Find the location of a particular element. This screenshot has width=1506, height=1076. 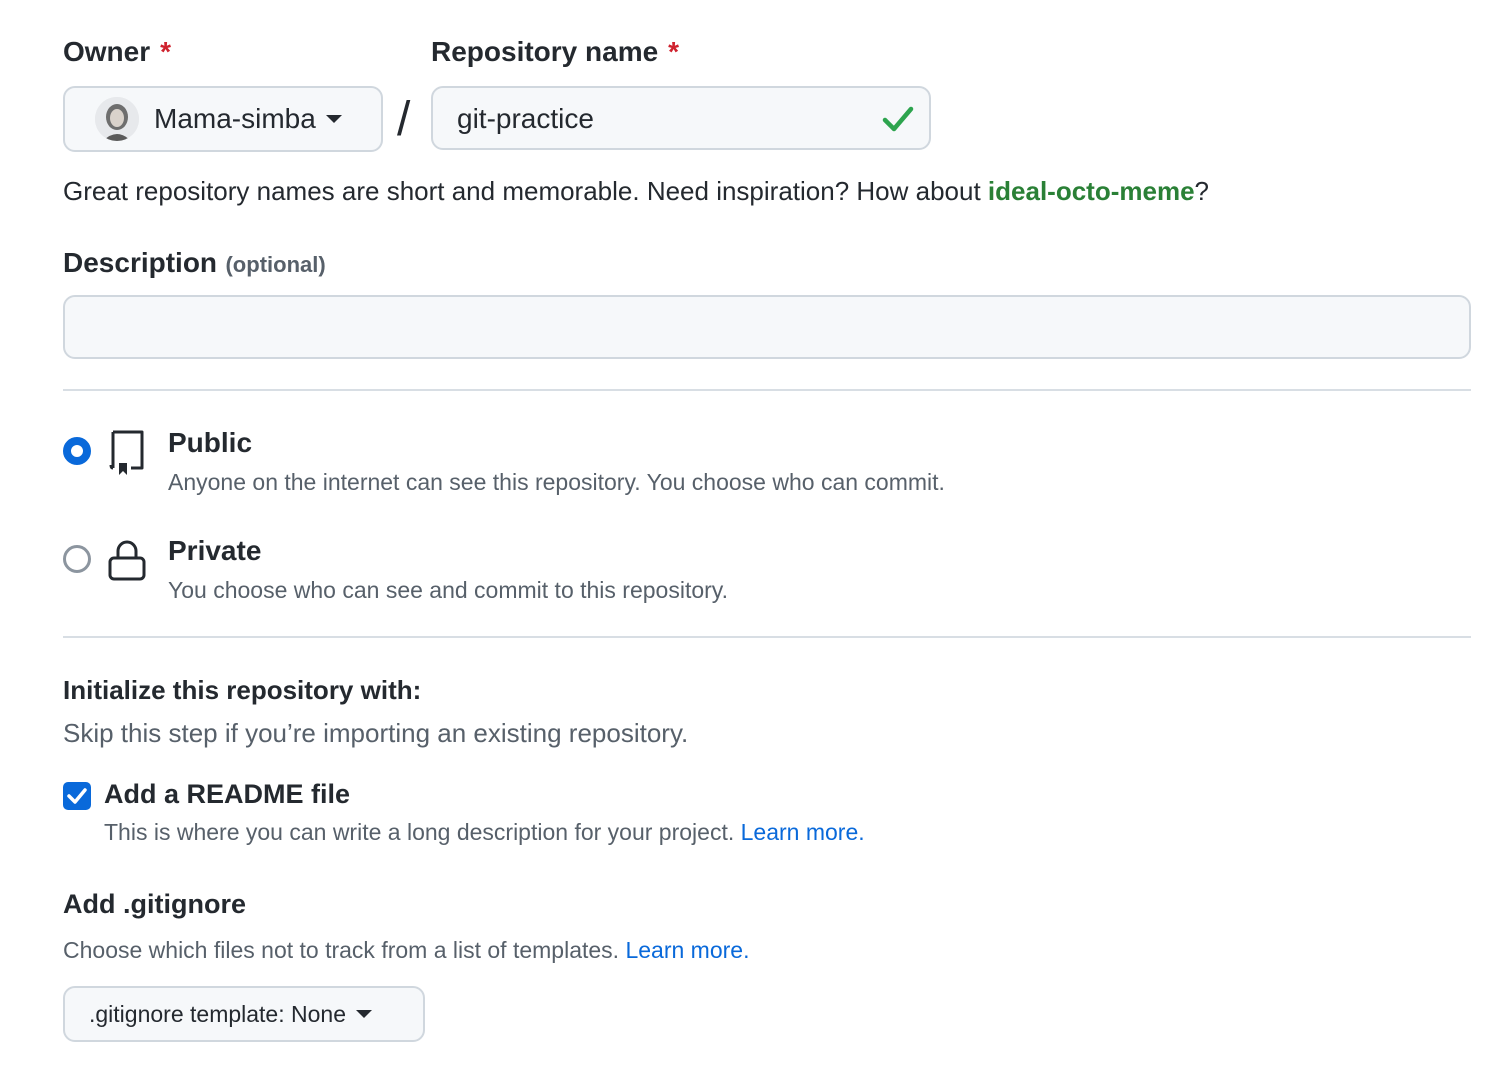

repo-name-input: git-practice is located at coordinates (681, 118).